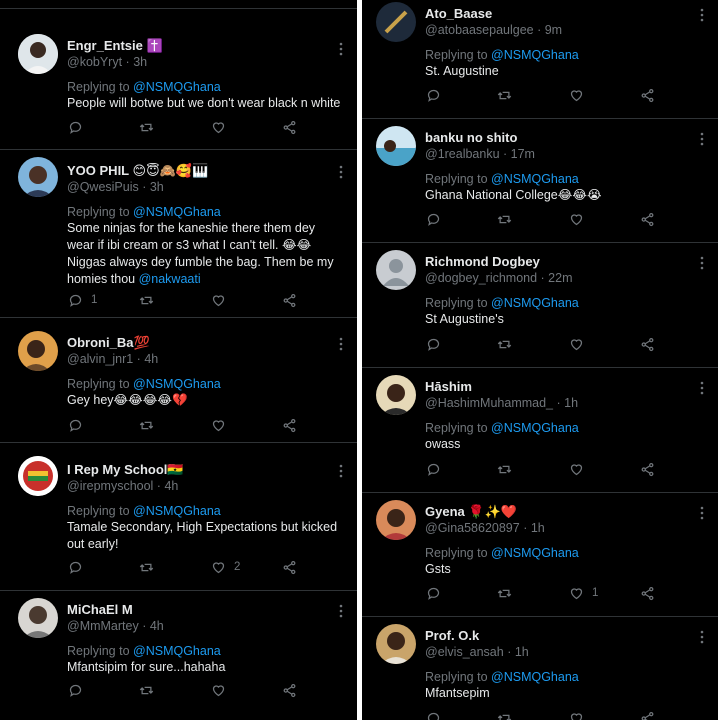 The width and height of the screenshot is (720, 720). I want to click on display-name: Gyena, so click(445, 511).